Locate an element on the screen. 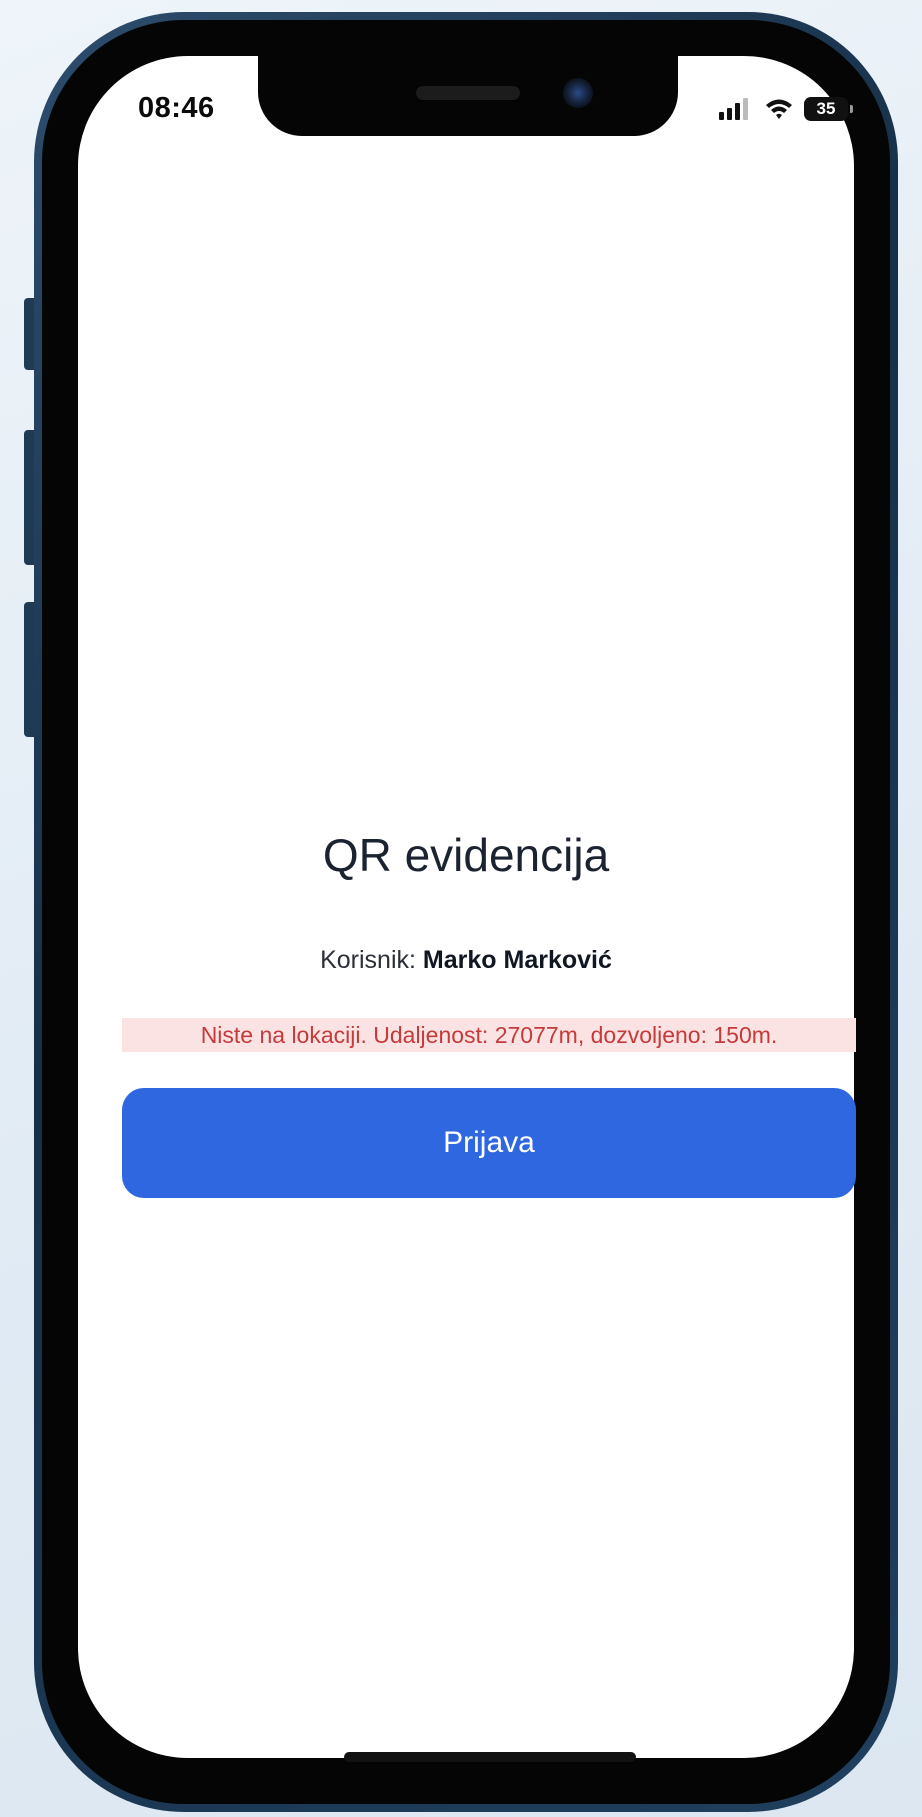 Image resolution: width=922 pixels, height=1817 pixels. volume-up-button is located at coordinates (29, 497).